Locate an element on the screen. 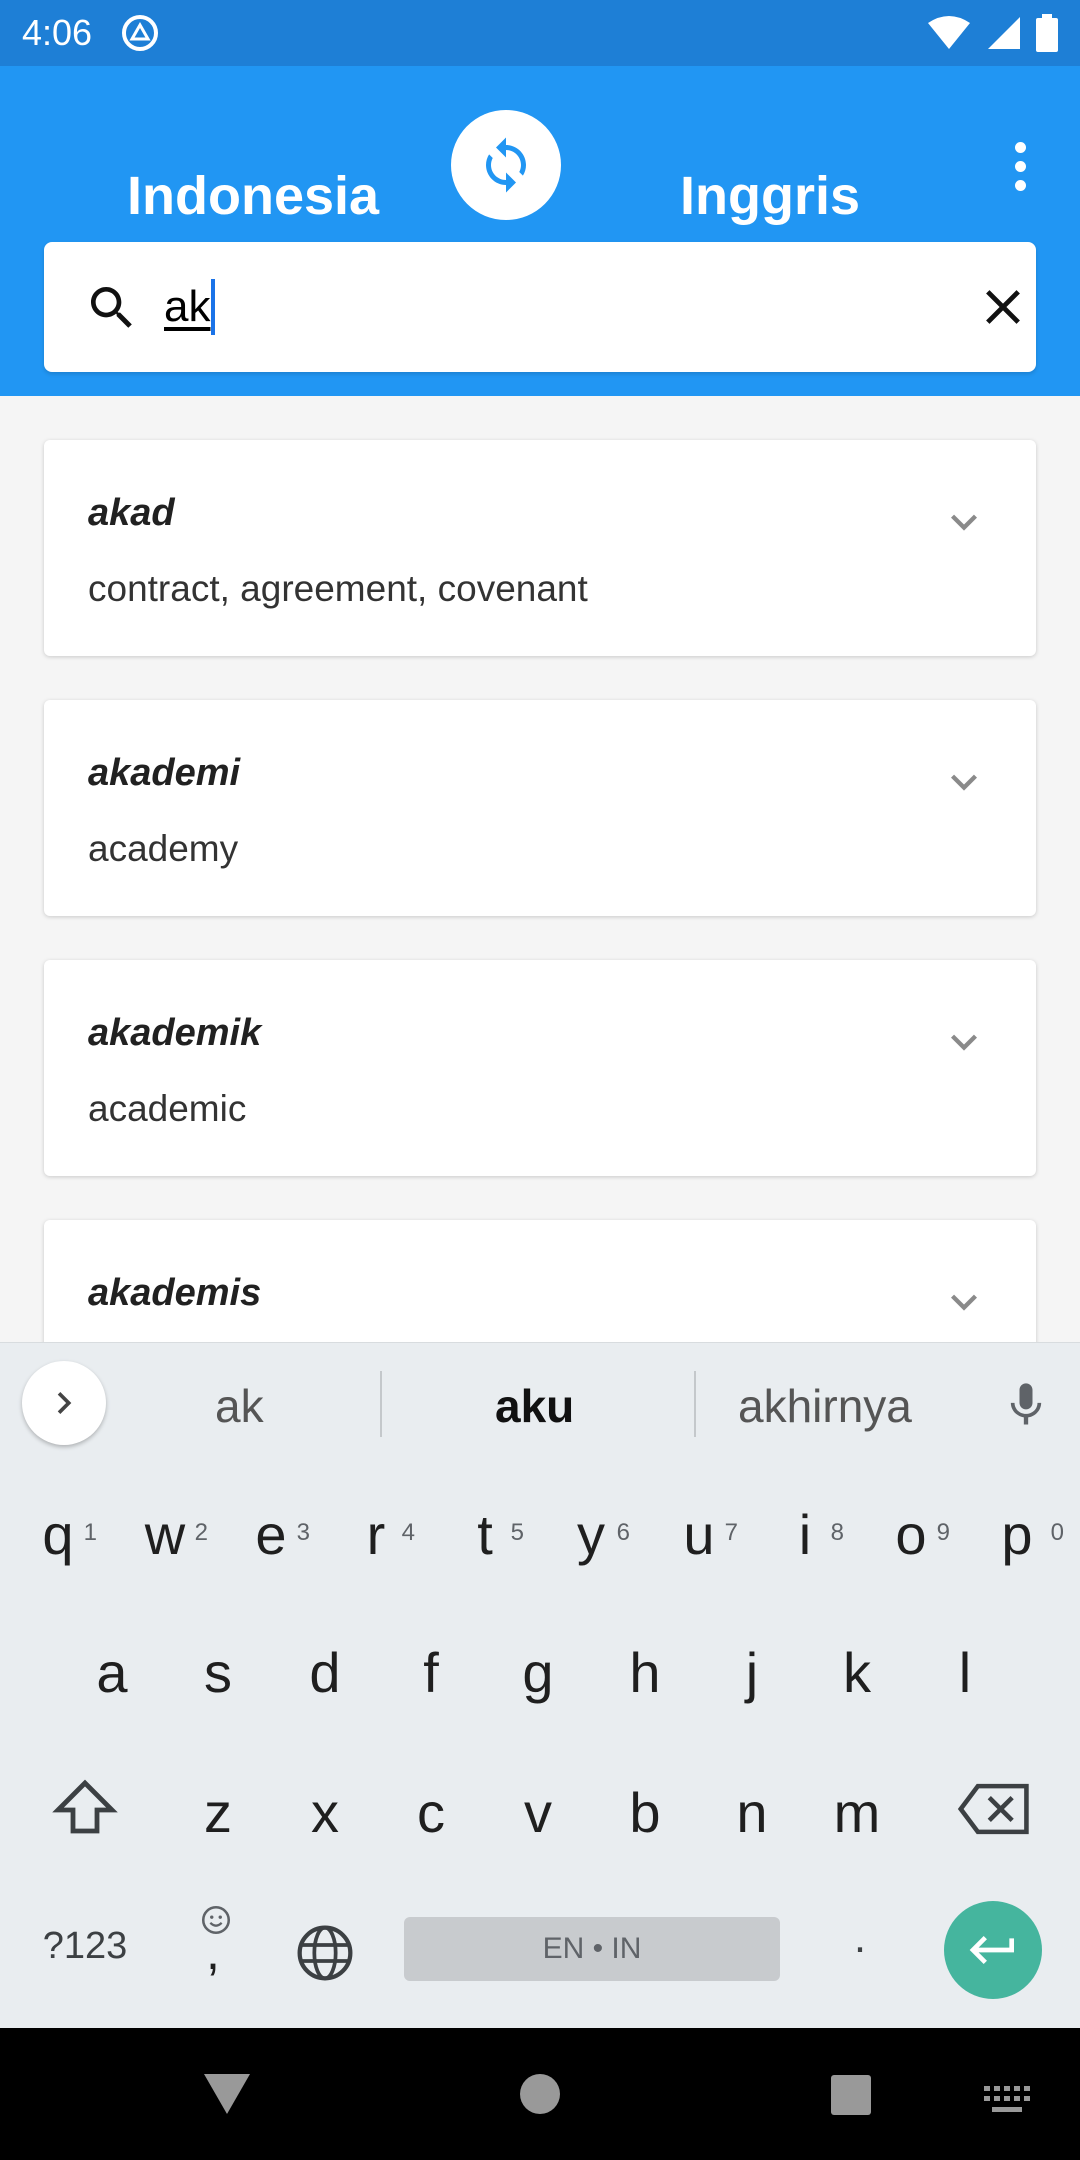  shift-key is located at coordinates (85, 1816).